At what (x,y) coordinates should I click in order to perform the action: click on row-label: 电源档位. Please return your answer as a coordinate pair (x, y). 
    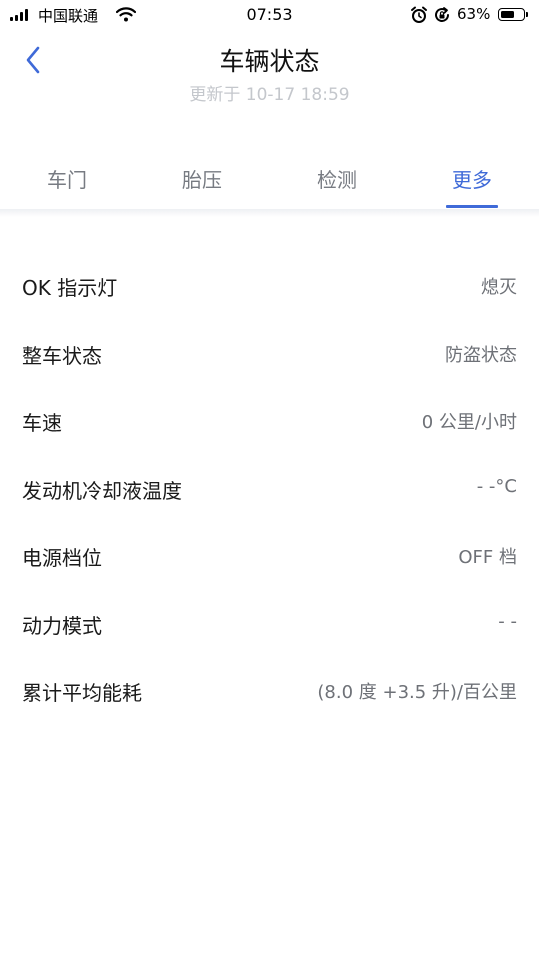
    Looking at the image, I should click on (62, 558).